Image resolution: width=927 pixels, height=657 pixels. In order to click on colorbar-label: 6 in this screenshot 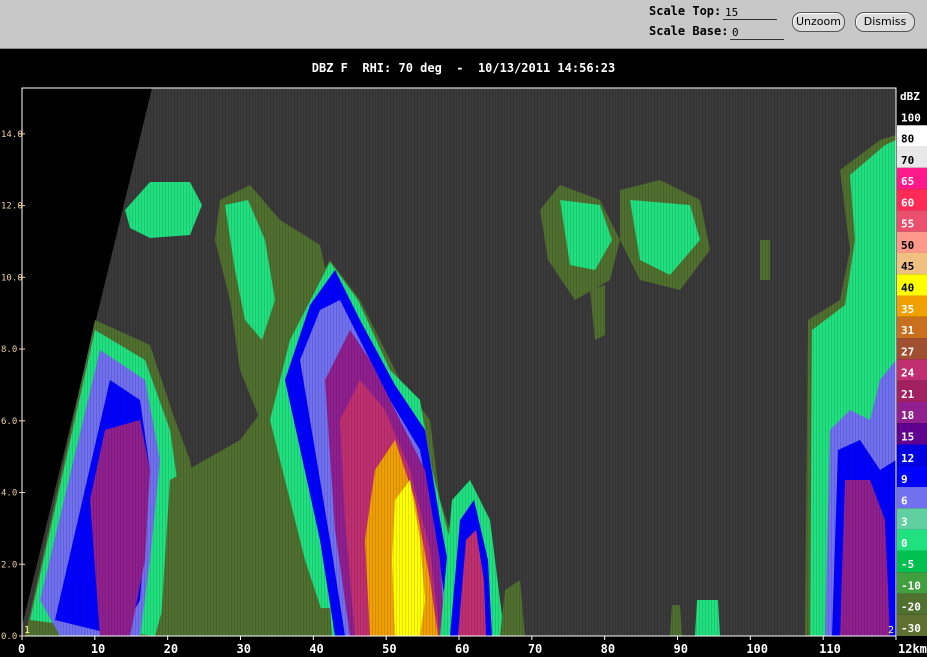, I will do `click(904, 500)`.